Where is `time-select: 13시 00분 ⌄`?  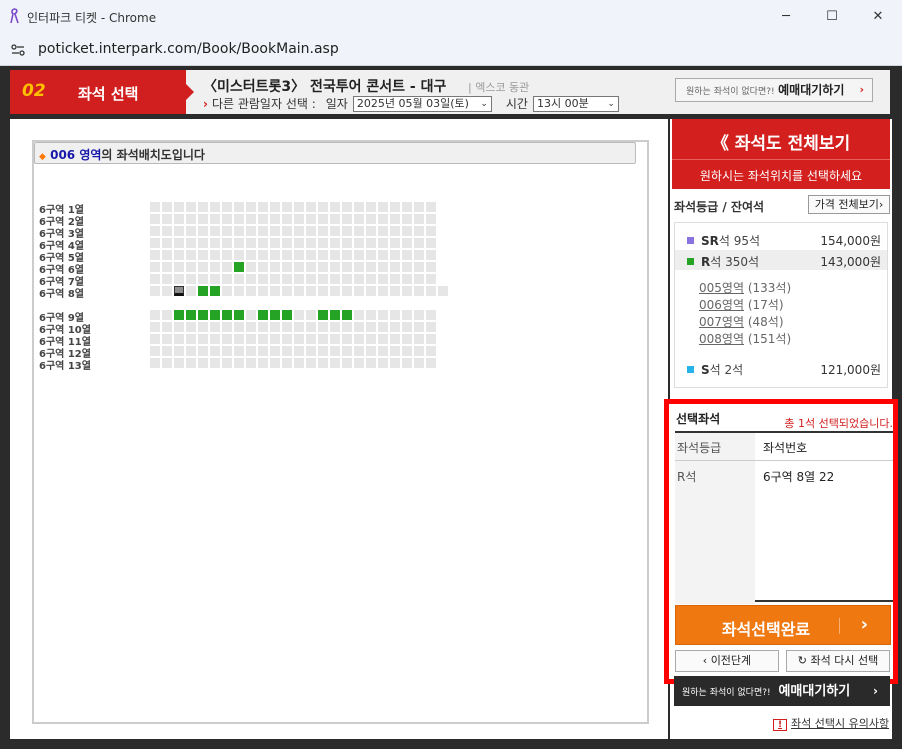 time-select: 13시 00분 ⌄ is located at coordinates (575, 103).